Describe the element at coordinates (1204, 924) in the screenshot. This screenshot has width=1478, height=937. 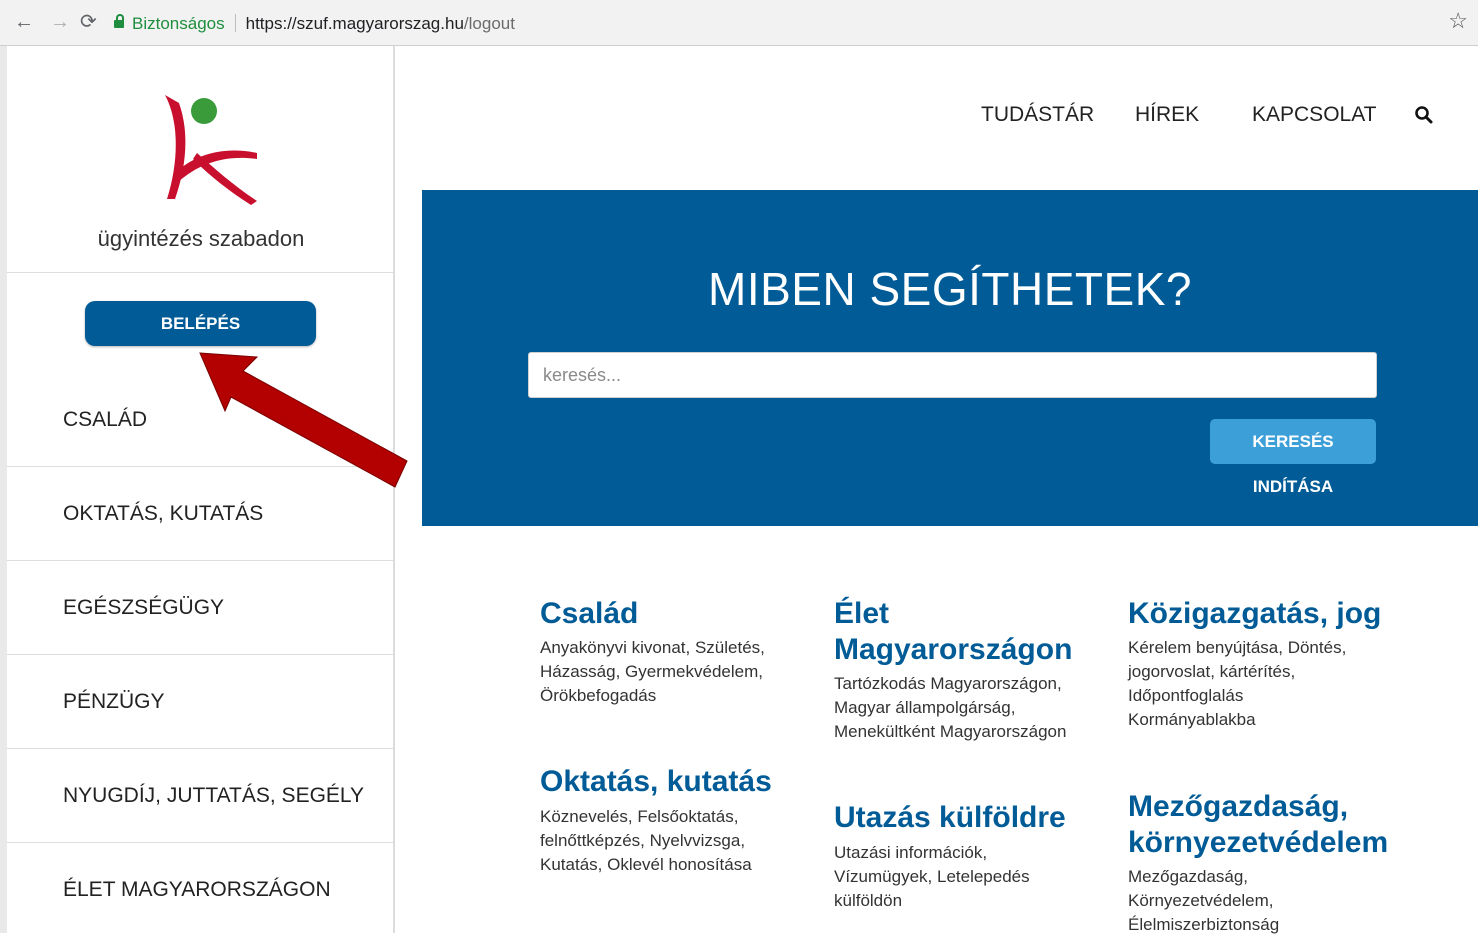
I see `category-desc-line: Élelmiszerbiztonság` at that location.